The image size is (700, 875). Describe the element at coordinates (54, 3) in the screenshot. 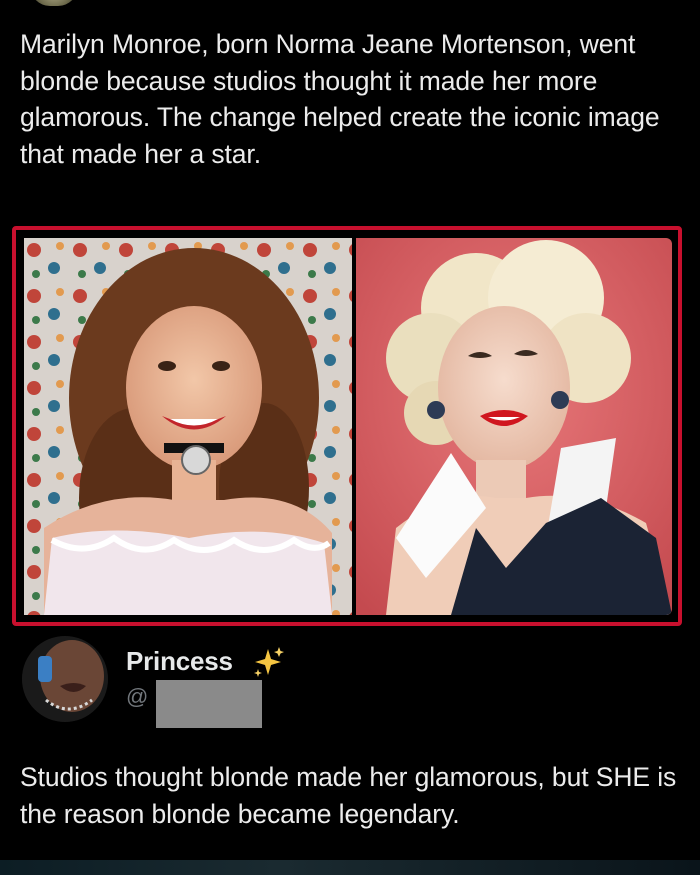

I see `author-avatar` at that location.